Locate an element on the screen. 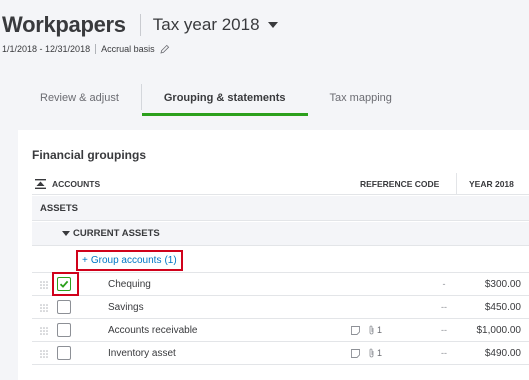 This screenshot has height=380, width=529. tax-year-dropdown: Tax year 2018 is located at coordinates (215, 25).